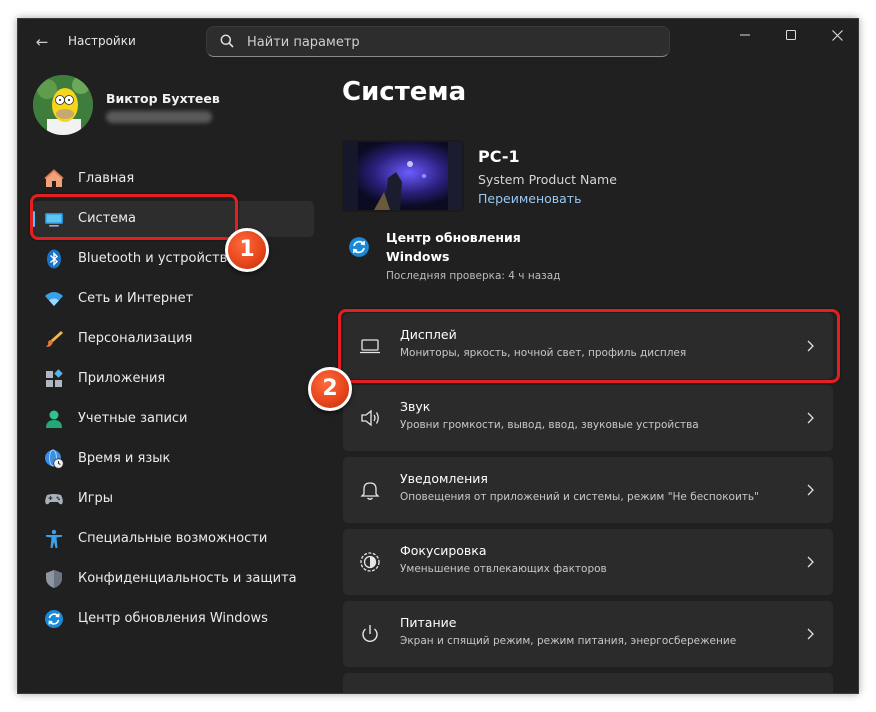 The height and width of the screenshot is (712, 876). Describe the element at coordinates (330, 389) in the screenshot. I see `step-badge-2: 2` at that location.